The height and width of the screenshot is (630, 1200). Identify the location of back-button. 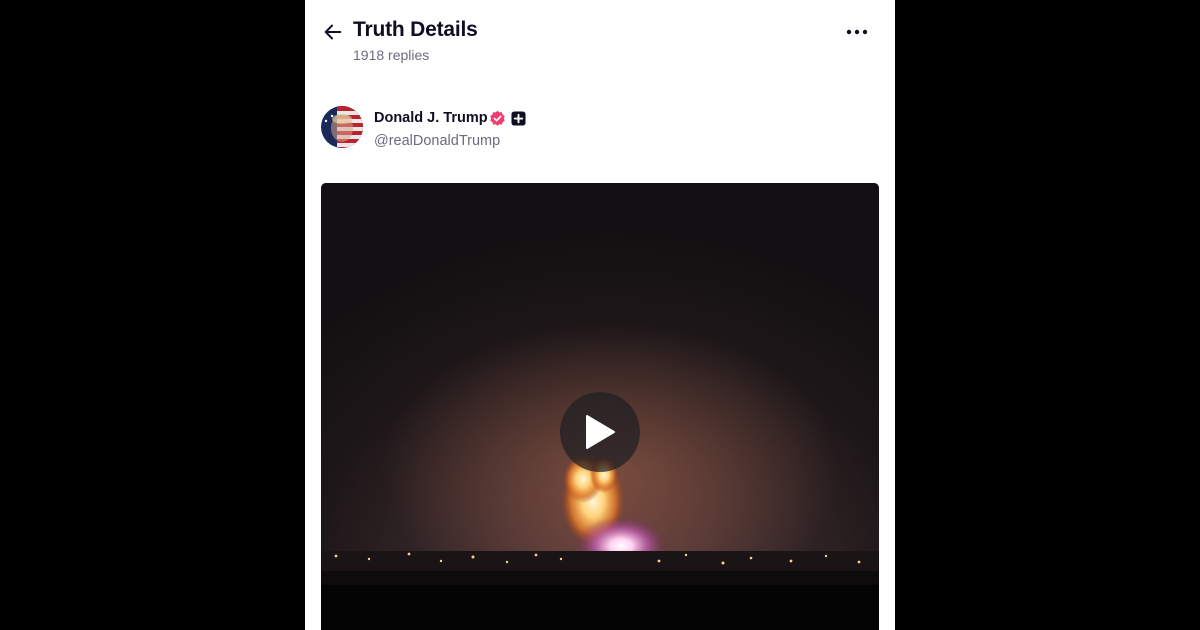
(333, 32).